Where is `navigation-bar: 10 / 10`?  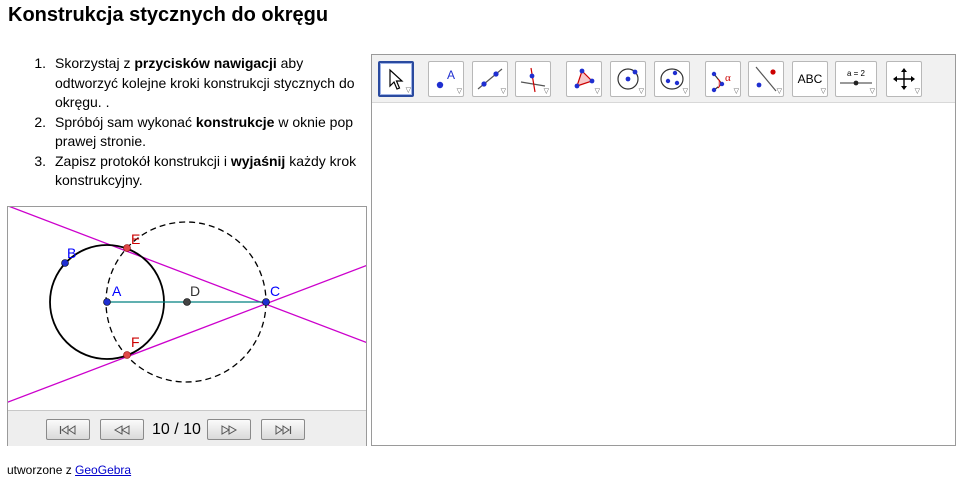
navigation-bar: 10 / 10 is located at coordinates (187, 428).